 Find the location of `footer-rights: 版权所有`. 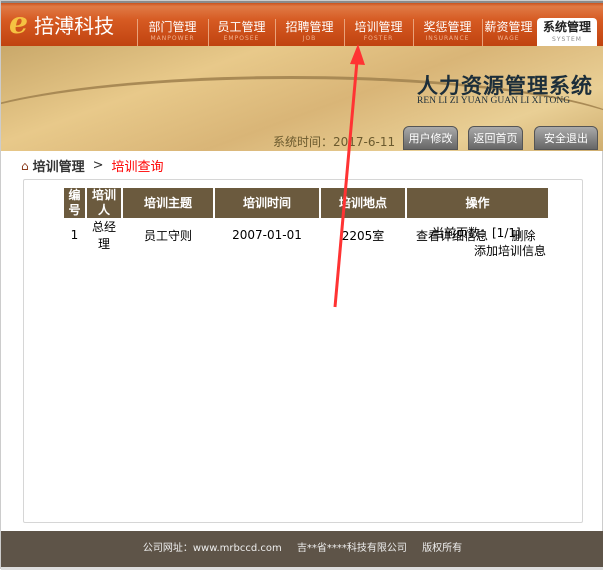

footer-rights: 版权所有 is located at coordinates (442, 548).